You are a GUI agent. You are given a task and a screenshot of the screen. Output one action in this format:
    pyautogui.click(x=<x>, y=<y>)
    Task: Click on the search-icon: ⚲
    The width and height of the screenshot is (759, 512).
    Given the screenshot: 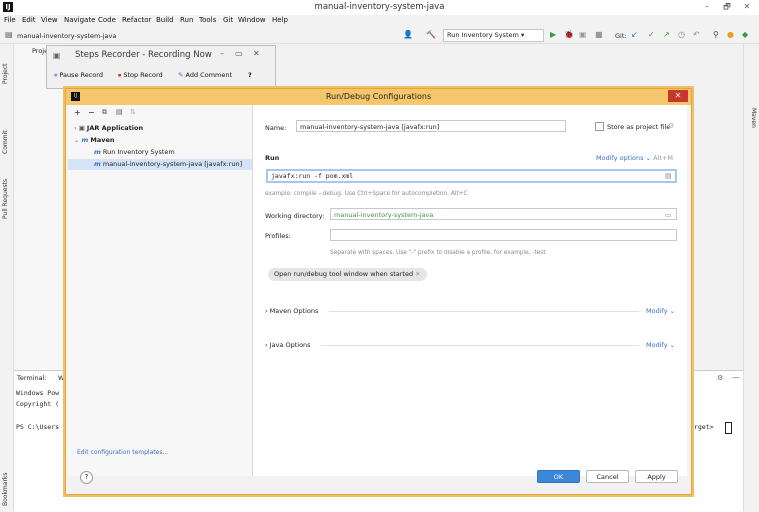 What is the action you would take?
    pyautogui.click(x=716, y=35)
    